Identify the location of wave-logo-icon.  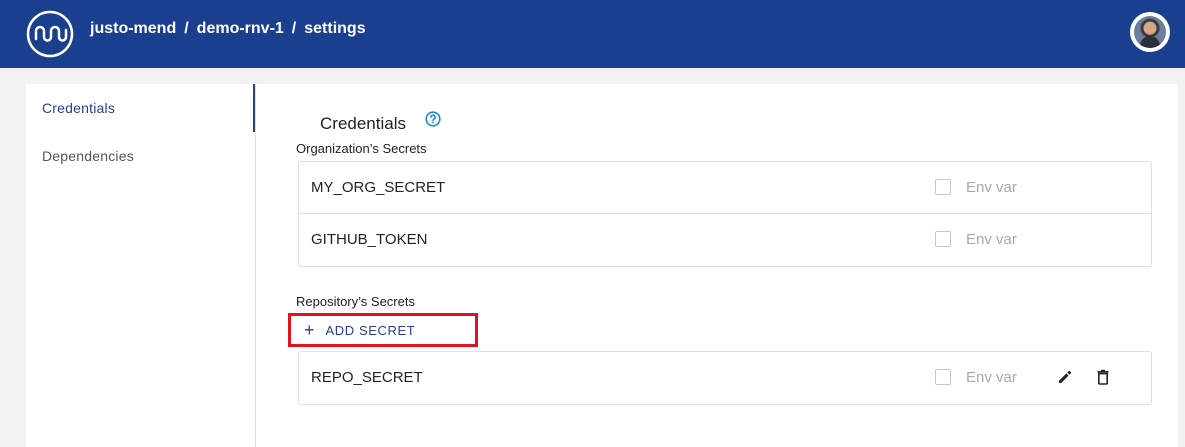
(50, 34).